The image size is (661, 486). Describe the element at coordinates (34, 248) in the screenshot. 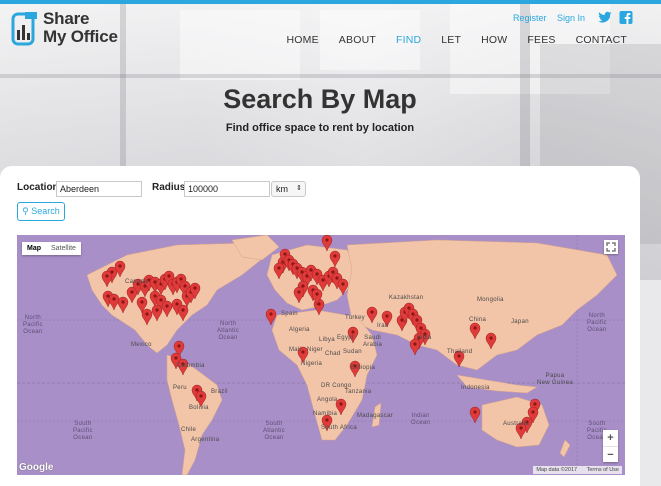

I see `map-type-map: Map` at that location.